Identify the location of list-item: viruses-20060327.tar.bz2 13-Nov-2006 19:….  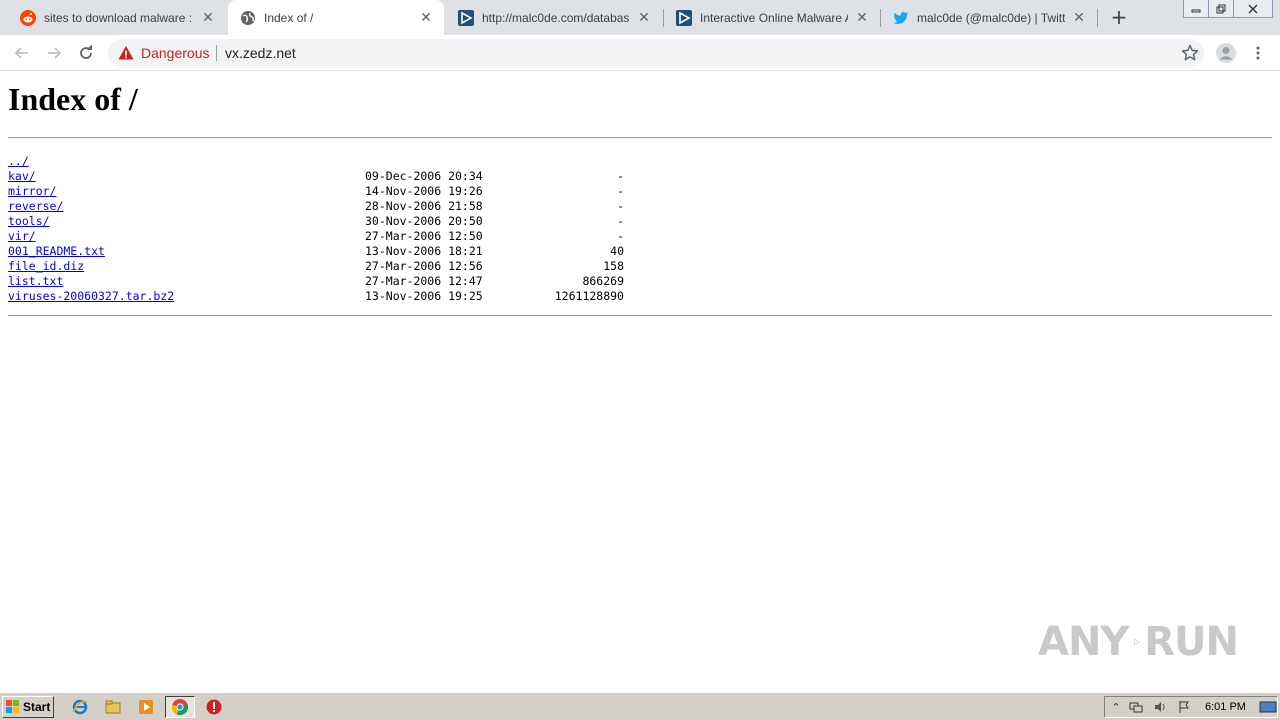
(358, 296).